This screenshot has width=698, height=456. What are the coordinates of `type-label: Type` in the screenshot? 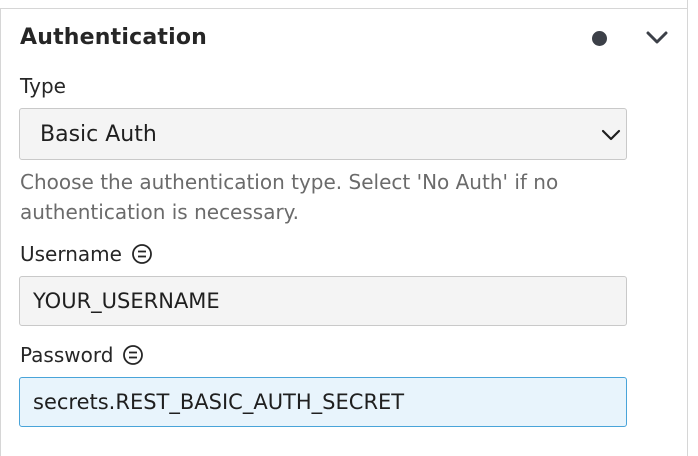 It's located at (43, 86).